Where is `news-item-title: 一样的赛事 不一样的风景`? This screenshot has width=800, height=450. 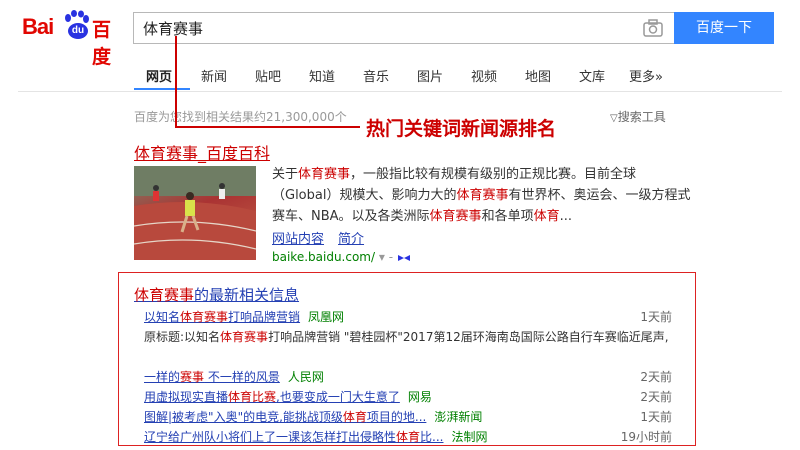 news-item-title: 一样的赛事 不一样的风景 is located at coordinates (212, 377).